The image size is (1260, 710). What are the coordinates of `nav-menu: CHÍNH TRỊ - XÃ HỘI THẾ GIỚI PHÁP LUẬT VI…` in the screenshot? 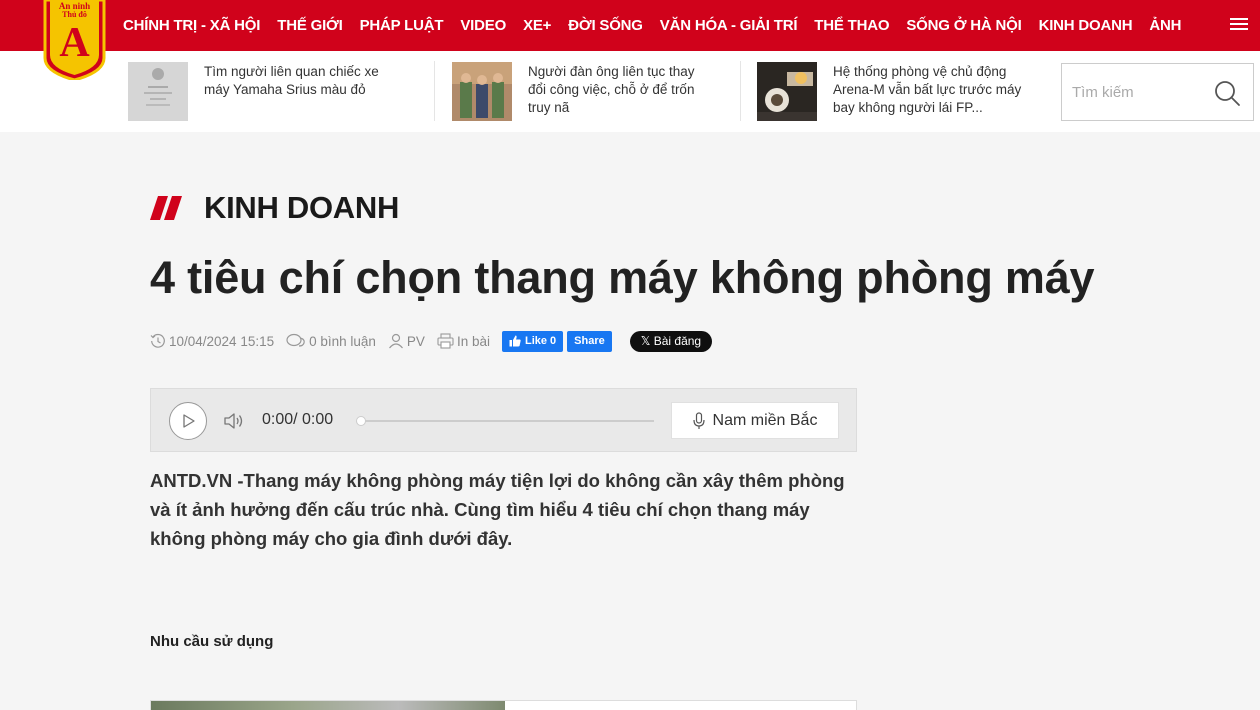 It's located at (652, 25).